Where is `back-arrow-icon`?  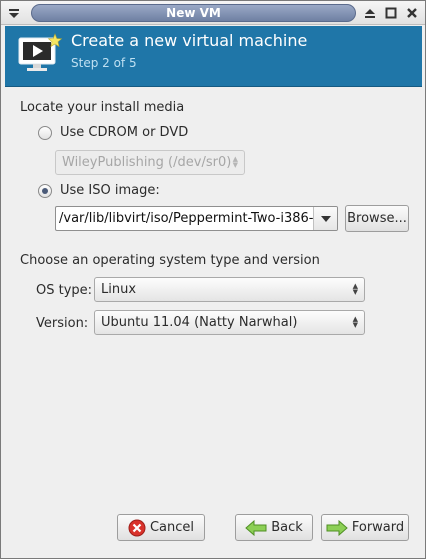 back-arrow-icon is located at coordinates (256, 527).